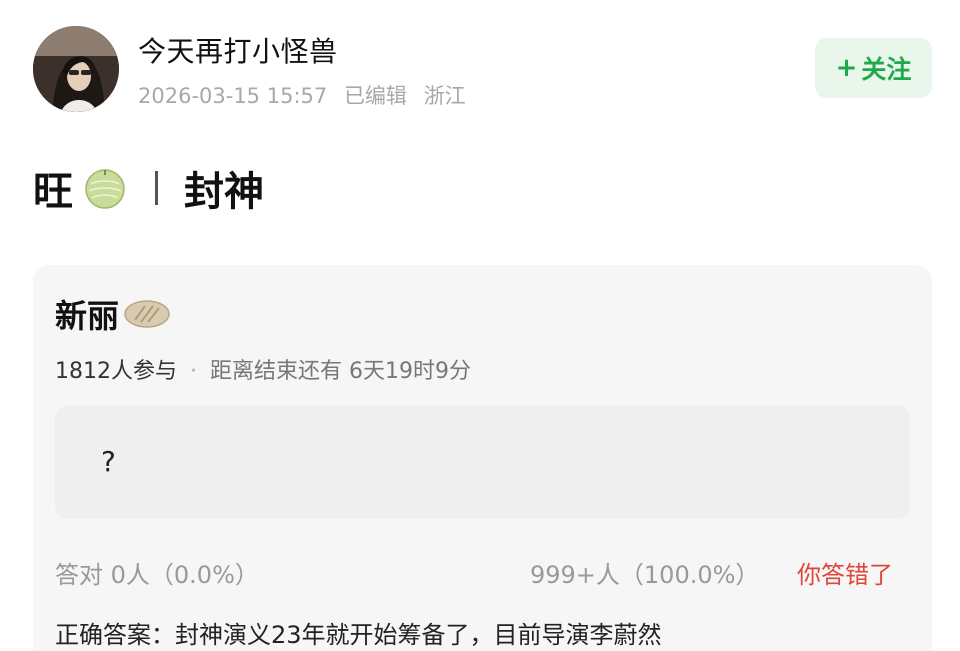 This screenshot has height=651, width=960. I want to click on quiz-title: 新丽, so click(113, 314).